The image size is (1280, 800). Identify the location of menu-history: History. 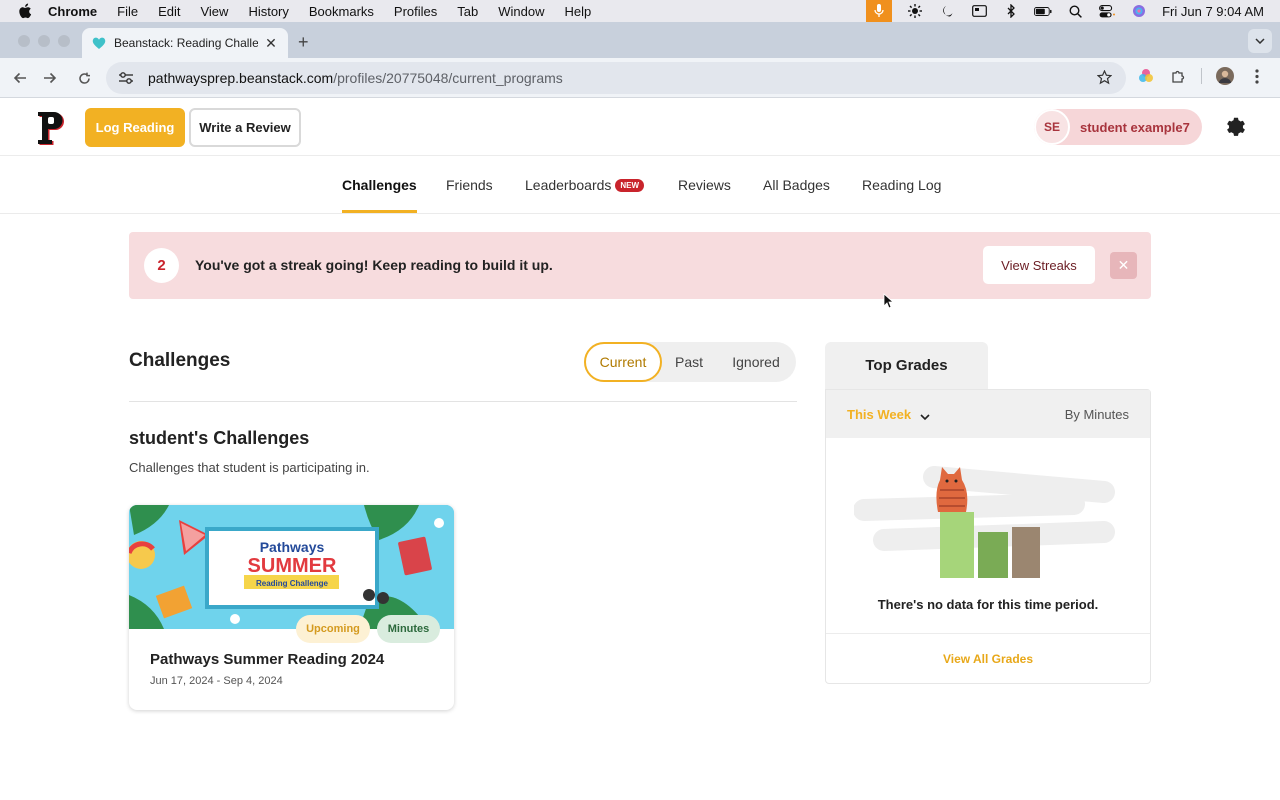
(268, 11).